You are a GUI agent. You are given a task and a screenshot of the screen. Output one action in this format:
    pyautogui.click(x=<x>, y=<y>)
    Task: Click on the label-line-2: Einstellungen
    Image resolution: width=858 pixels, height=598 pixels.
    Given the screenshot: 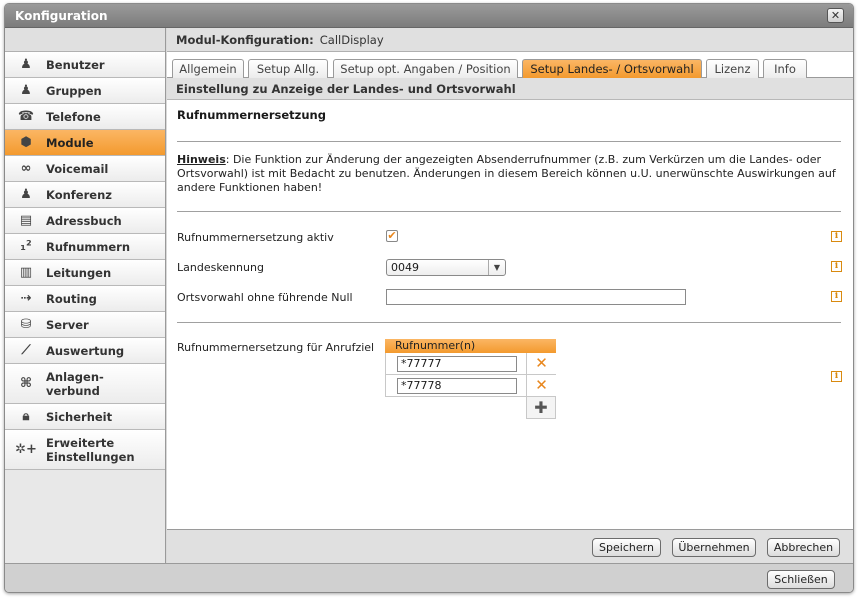 What is the action you would take?
    pyautogui.click(x=90, y=456)
    